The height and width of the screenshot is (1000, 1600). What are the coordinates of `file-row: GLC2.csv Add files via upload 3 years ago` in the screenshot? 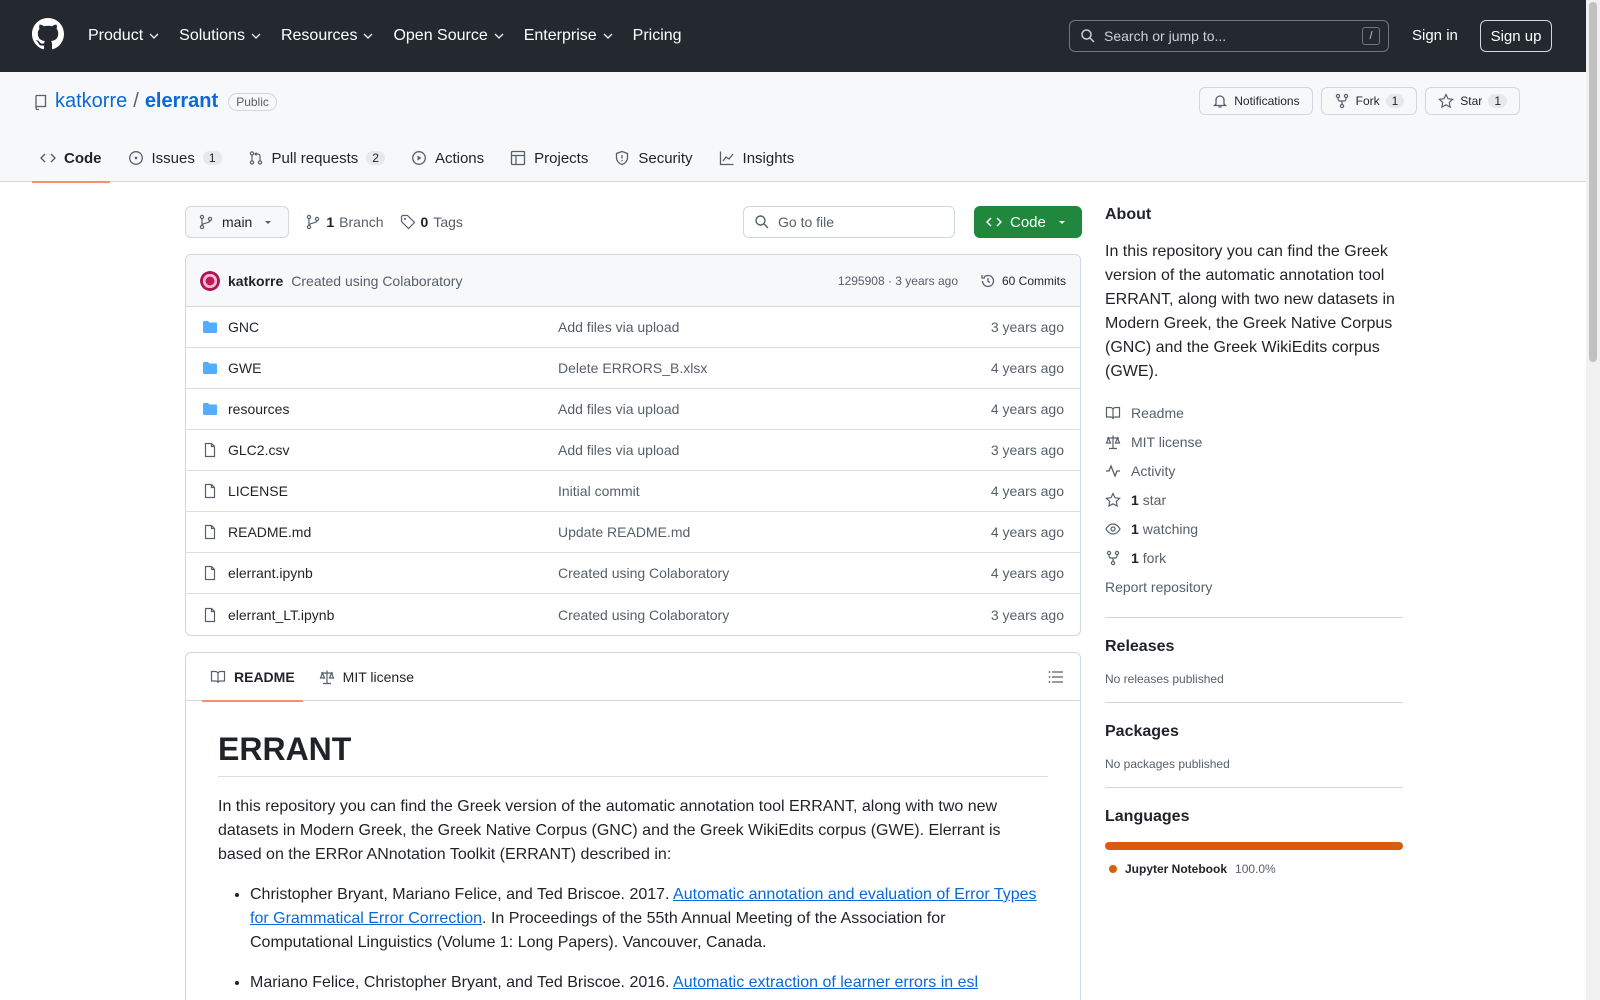 It's located at (633, 450).